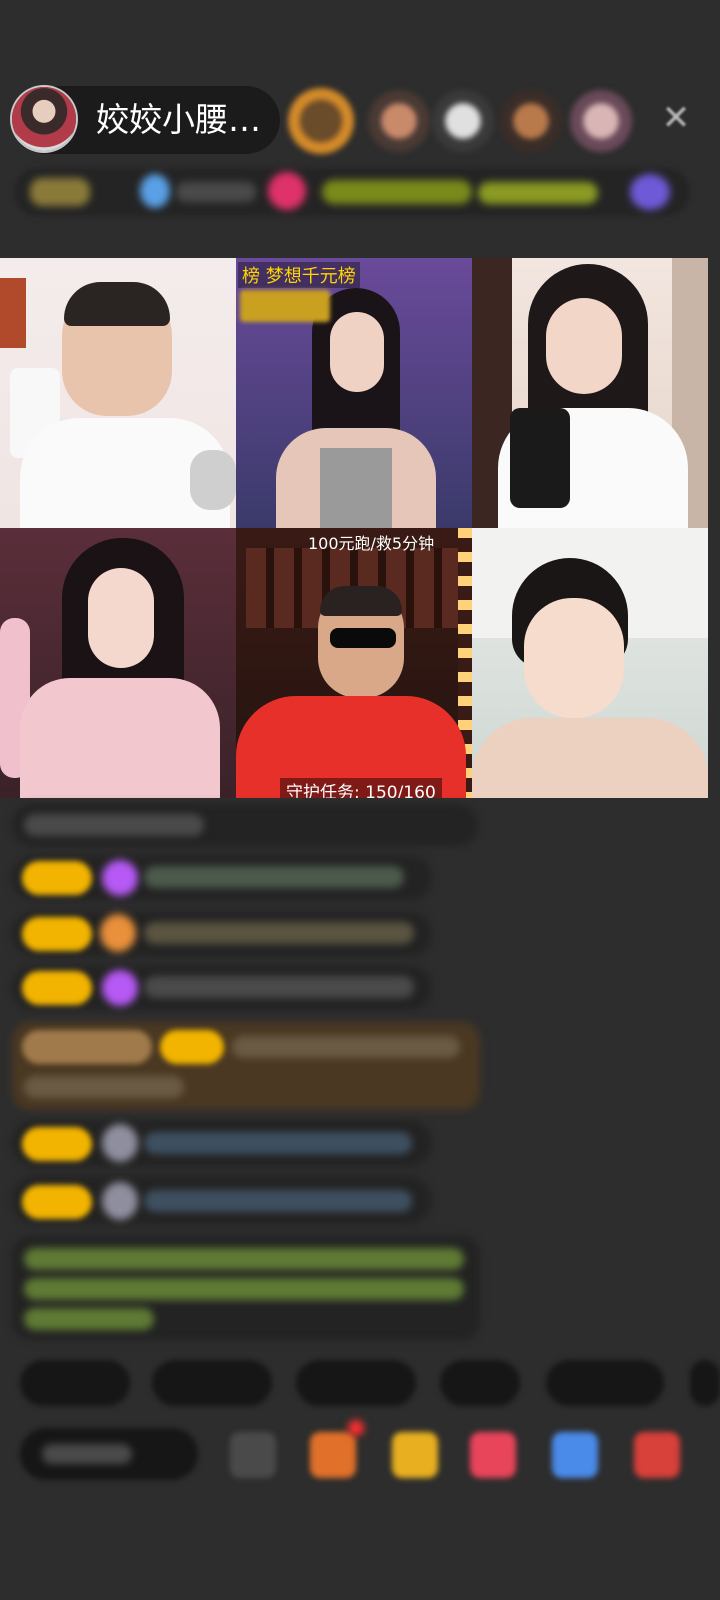 Image resolution: width=720 pixels, height=1600 pixels. Describe the element at coordinates (253, 1455) in the screenshot. I see `emoji-icon` at that location.